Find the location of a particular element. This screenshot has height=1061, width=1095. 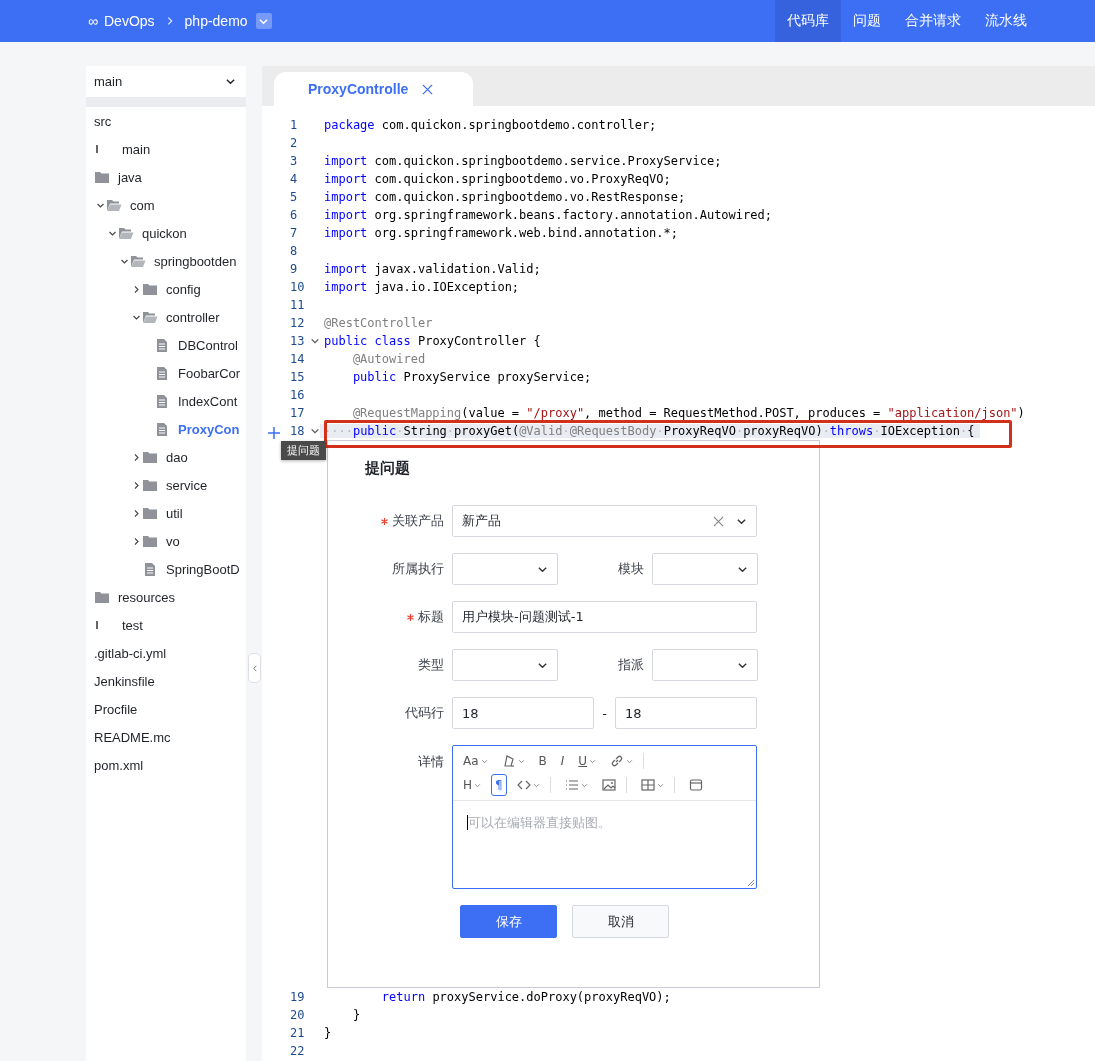

close-icon is located at coordinates (428, 89).